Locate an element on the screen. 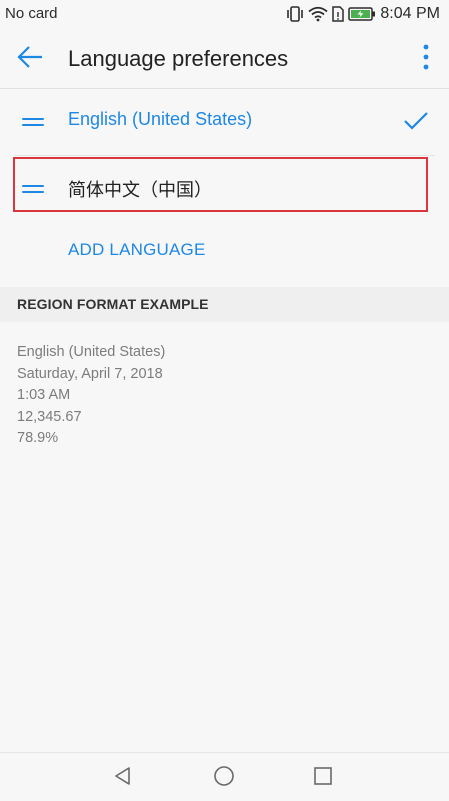 The image size is (449, 801). language-item-english: English (United States) is located at coordinates (224, 122).